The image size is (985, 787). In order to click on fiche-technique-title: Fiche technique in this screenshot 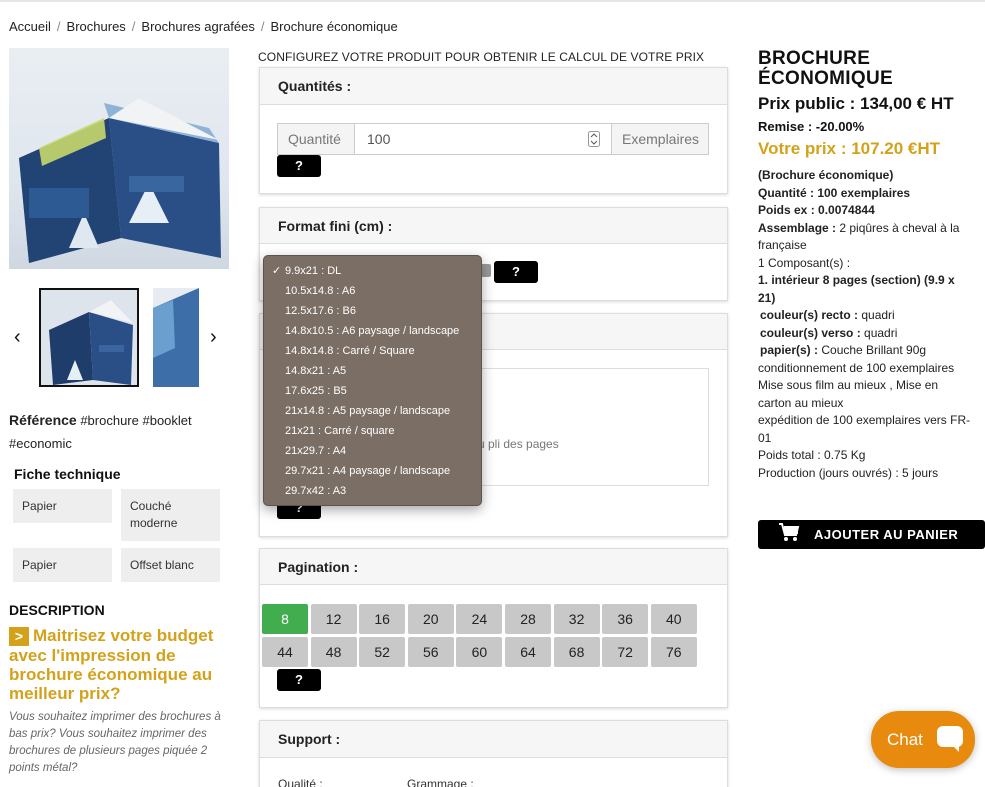, I will do `click(67, 474)`.